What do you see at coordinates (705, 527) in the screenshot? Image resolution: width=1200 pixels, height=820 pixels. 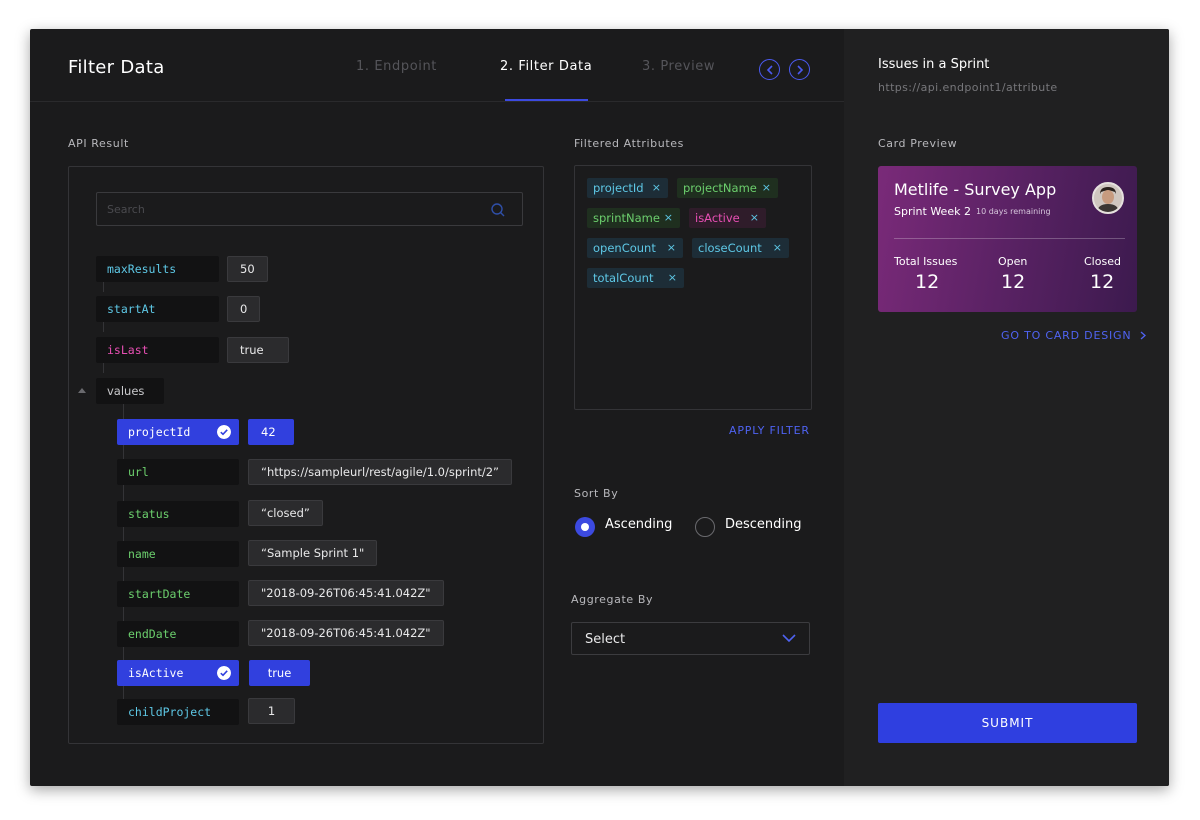 I see `radio-descending` at bounding box center [705, 527].